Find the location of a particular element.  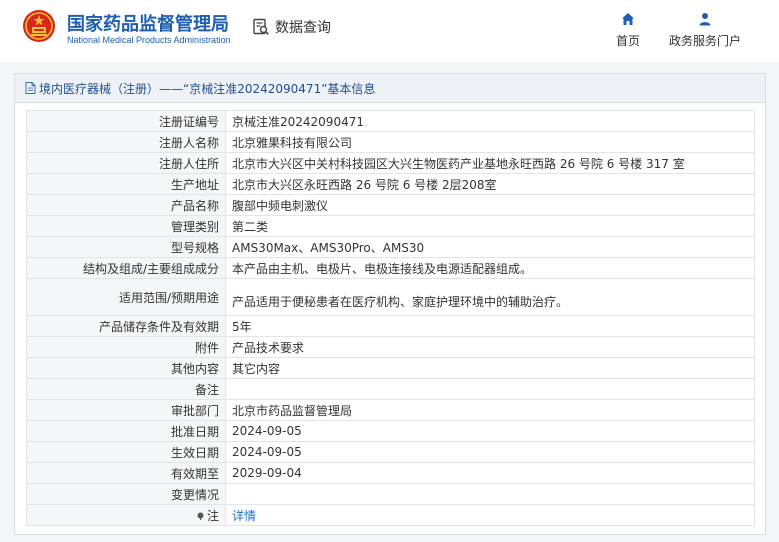

row-label: 批准日期 is located at coordinates (126, 431).